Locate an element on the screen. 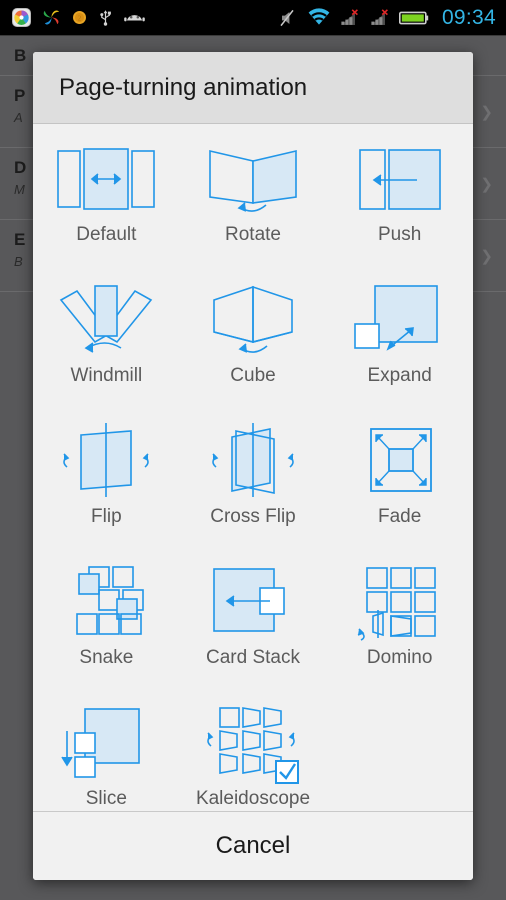 The image size is (506, 900). coin-icon: 2 is located at coordinates (79, 17).